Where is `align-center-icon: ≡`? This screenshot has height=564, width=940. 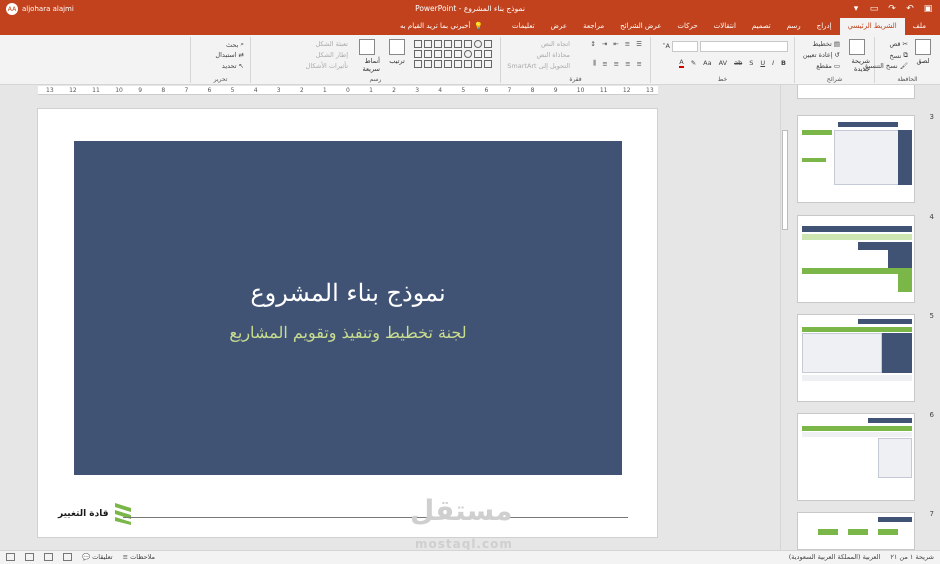
align-center-icon: ≡ is located at coordinates (627, 64).